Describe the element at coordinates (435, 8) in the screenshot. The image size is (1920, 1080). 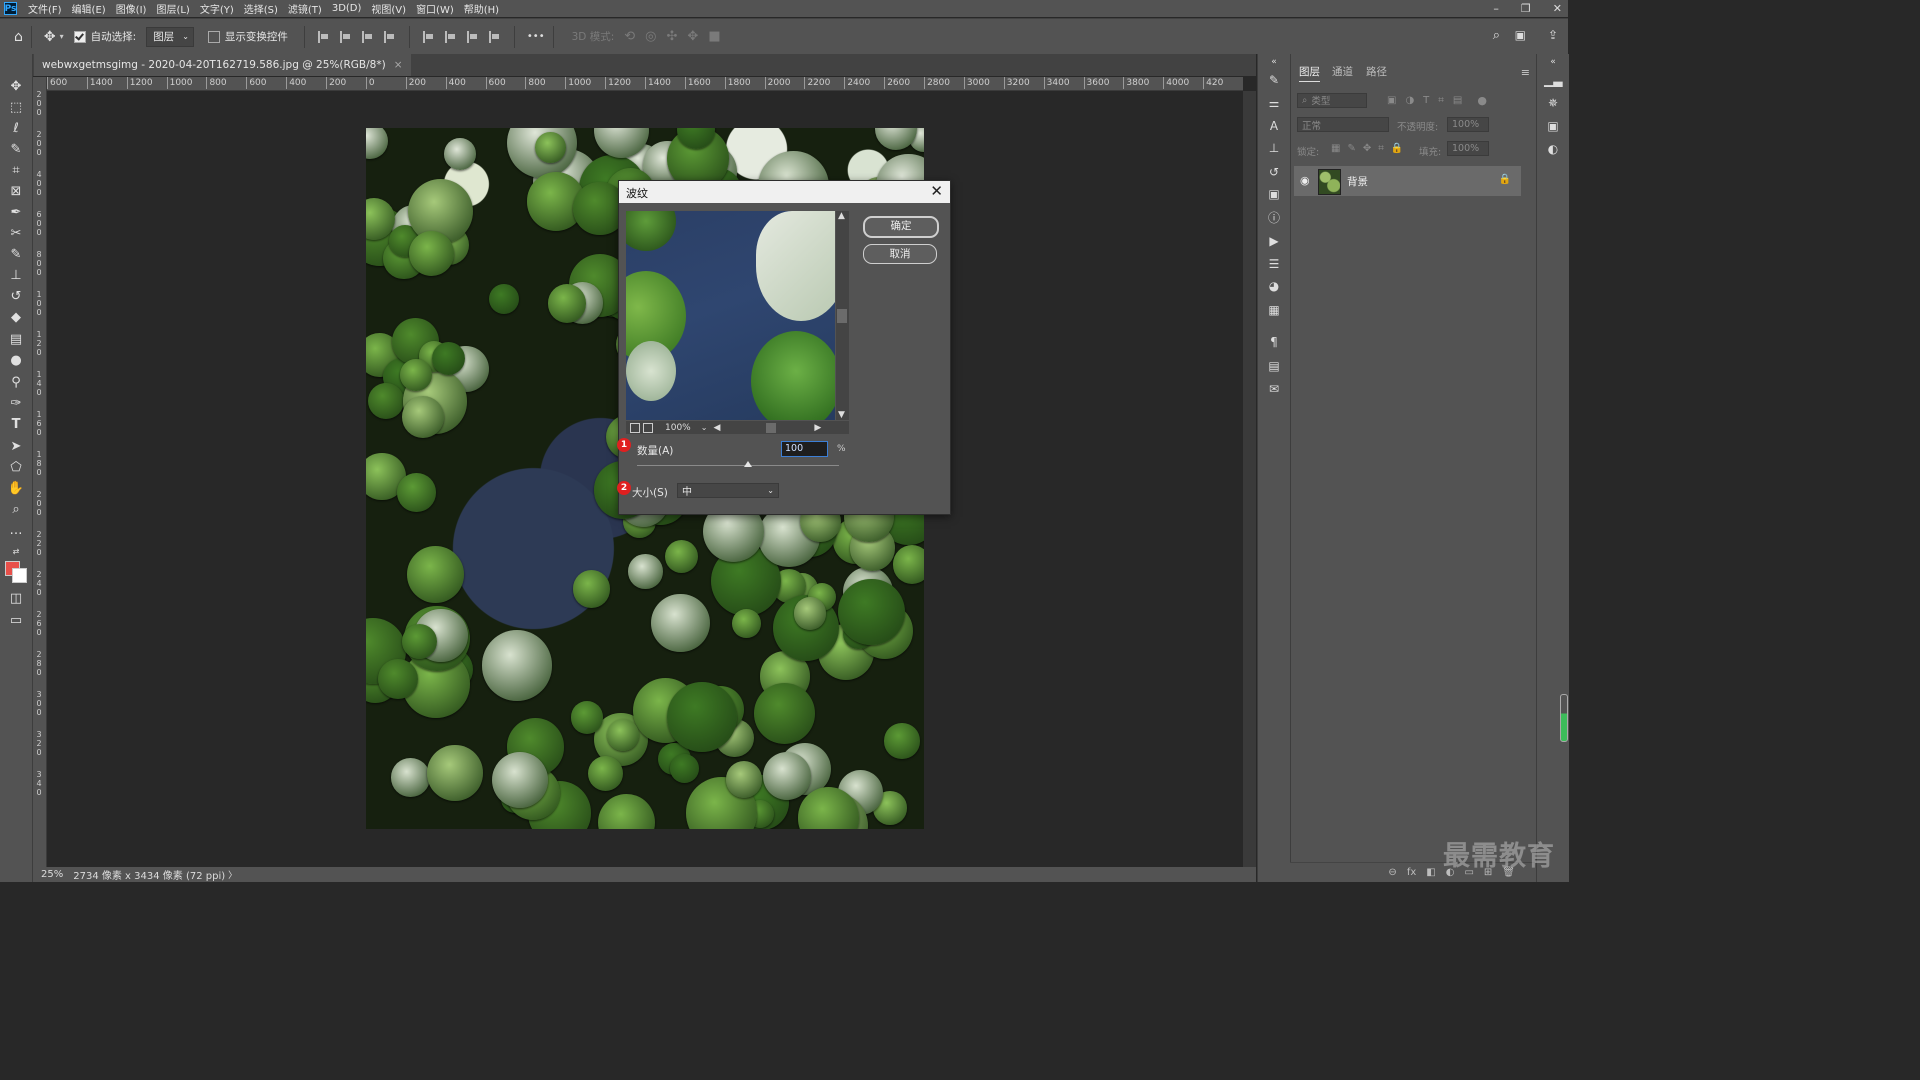
I see `menu-window: 窗口(W)` at that location.